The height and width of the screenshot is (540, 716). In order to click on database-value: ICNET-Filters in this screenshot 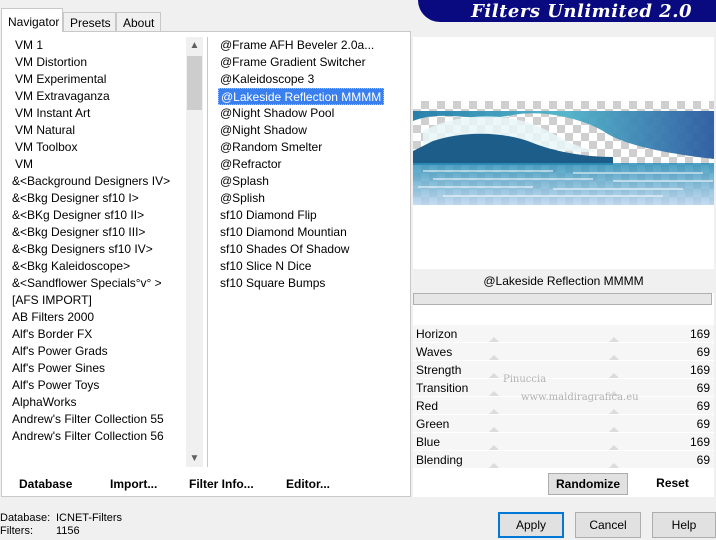, I will do `click(89, 518)`.